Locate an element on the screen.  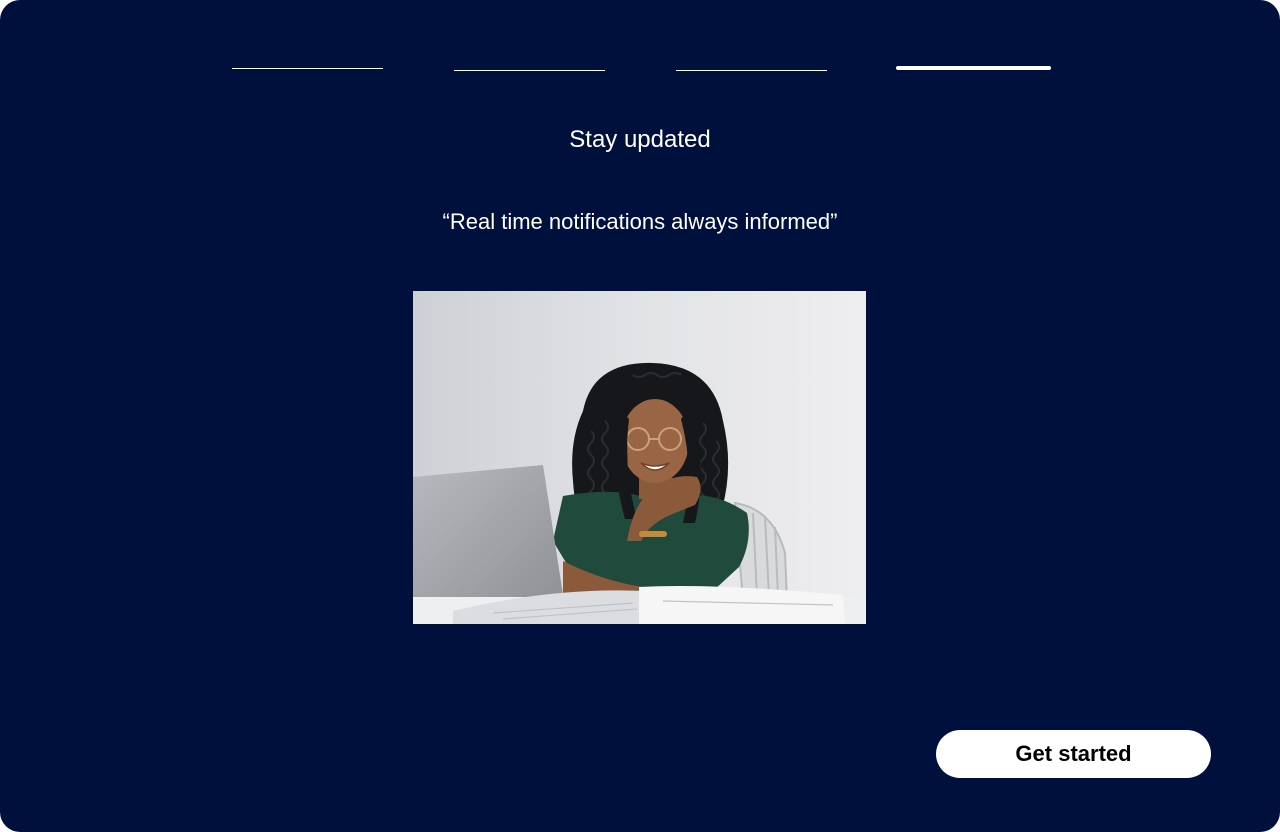
page-title: Stay updated is located at coordinates (640, 139).